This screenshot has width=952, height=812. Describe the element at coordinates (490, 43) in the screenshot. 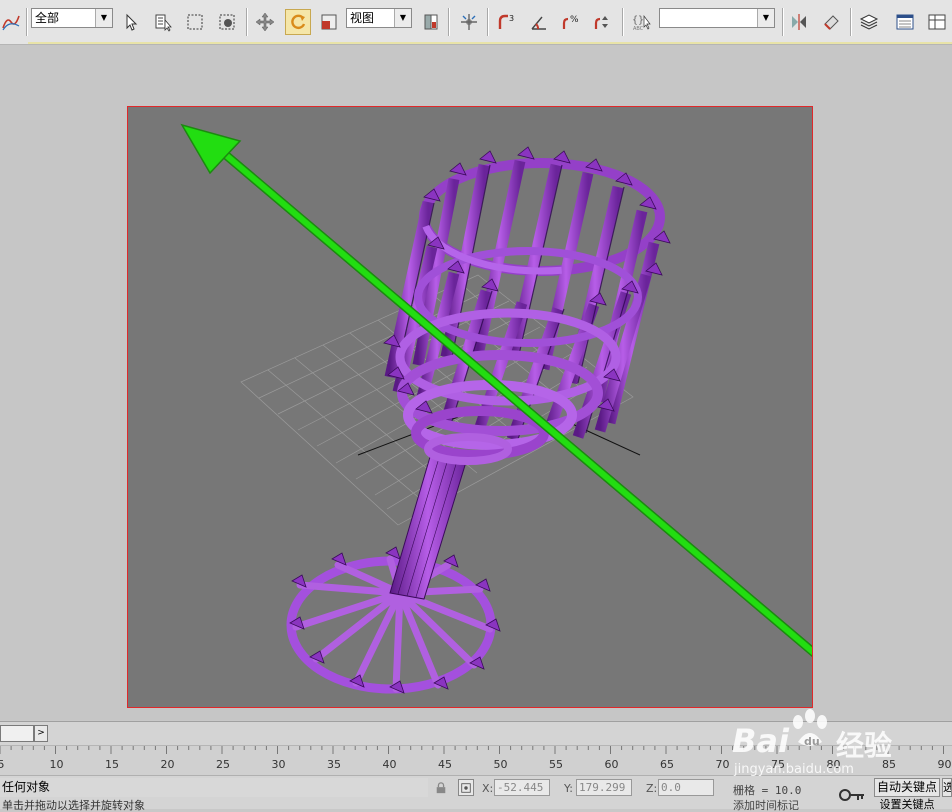

I see `toolbar-underline` at that location.